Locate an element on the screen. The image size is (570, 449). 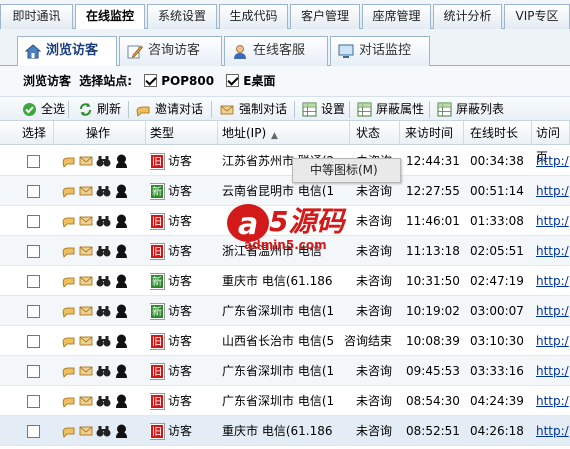
col-header-select: 选择 is located at coordinates (27, 133).